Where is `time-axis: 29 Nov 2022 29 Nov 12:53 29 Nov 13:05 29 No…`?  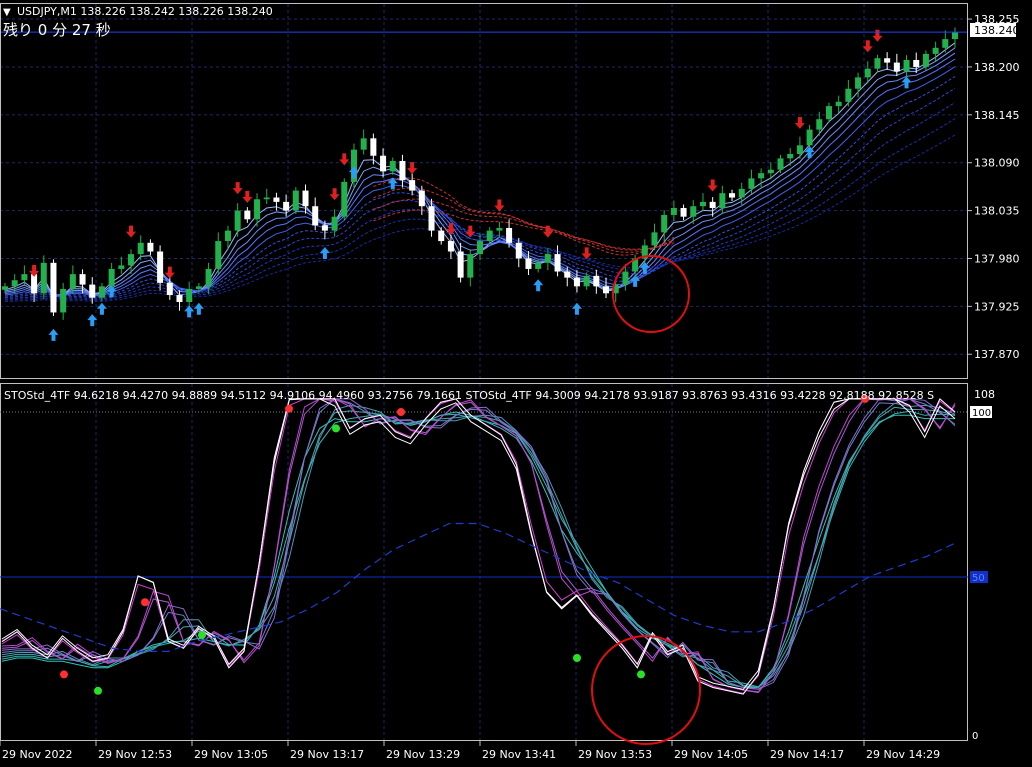
time-axis: 29 Nov 2022 29 Nov 12:53 29 Nov 13:05 29 No… is located at coordinates (470, 751).